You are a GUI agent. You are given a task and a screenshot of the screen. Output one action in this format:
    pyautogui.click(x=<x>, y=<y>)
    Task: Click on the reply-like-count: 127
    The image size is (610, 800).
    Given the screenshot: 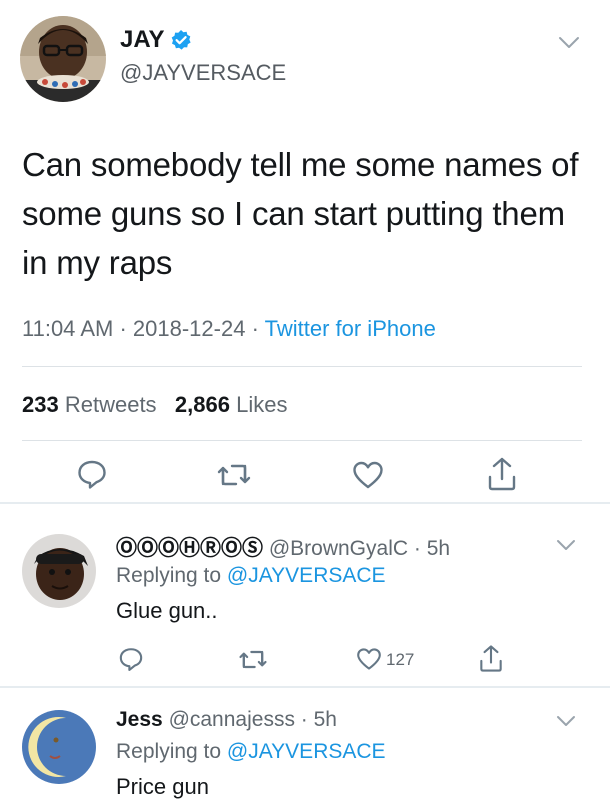 What is the action you would take?
    pyautogui.click(x=400, y=659)
    